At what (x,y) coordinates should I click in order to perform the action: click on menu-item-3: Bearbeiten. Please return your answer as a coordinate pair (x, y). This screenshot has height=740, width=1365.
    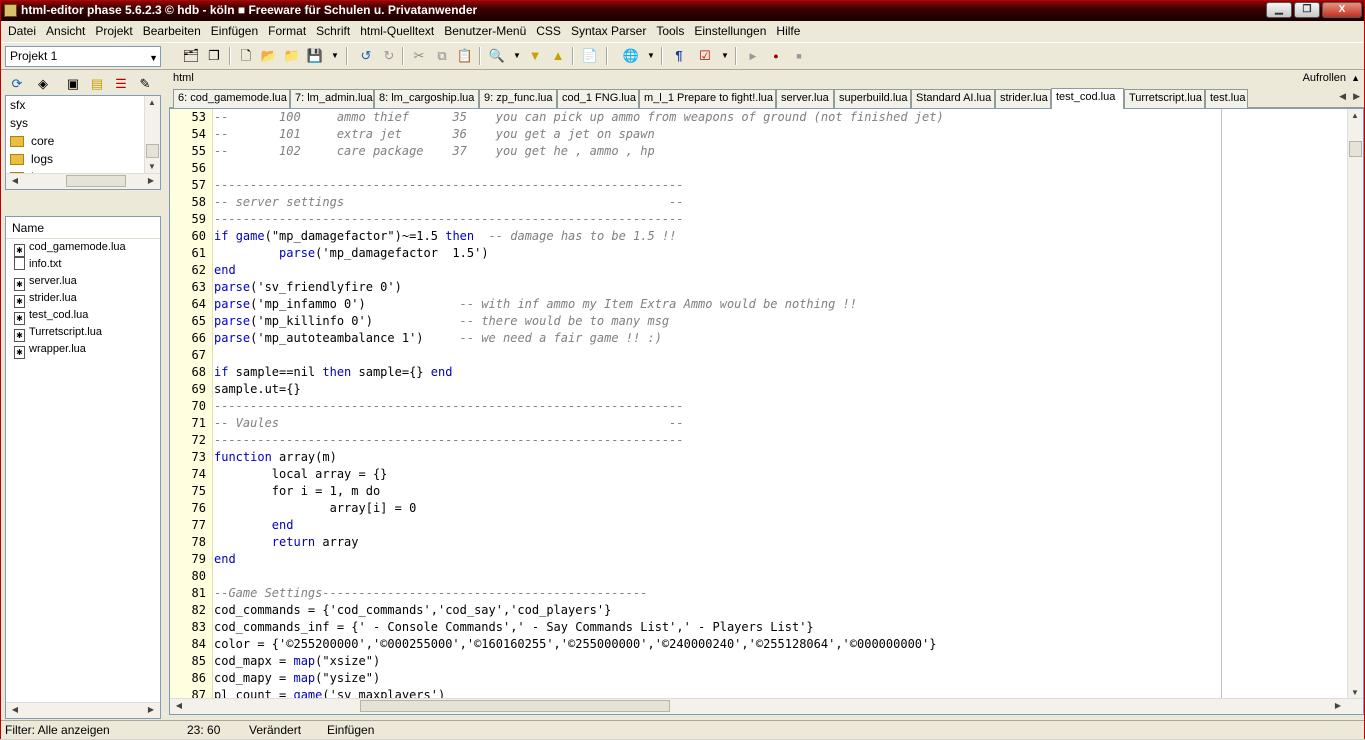
    Looking at the image, I should click on (172, 31).